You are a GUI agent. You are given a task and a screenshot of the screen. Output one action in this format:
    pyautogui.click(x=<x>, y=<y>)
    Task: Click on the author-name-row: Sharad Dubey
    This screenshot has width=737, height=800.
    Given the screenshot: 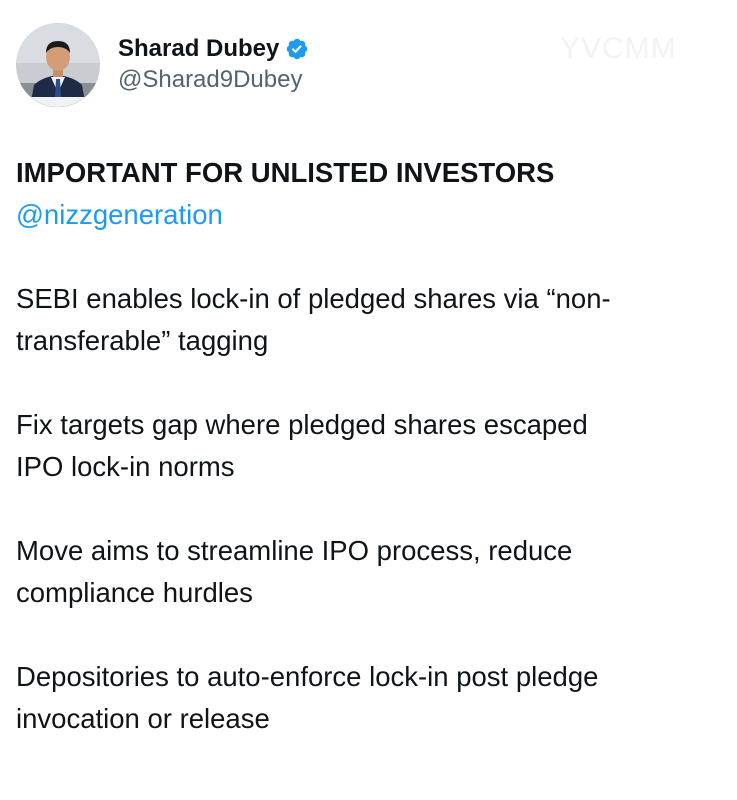 What is the action you would take?
    pyautogui.click(x=213, y=49)
    